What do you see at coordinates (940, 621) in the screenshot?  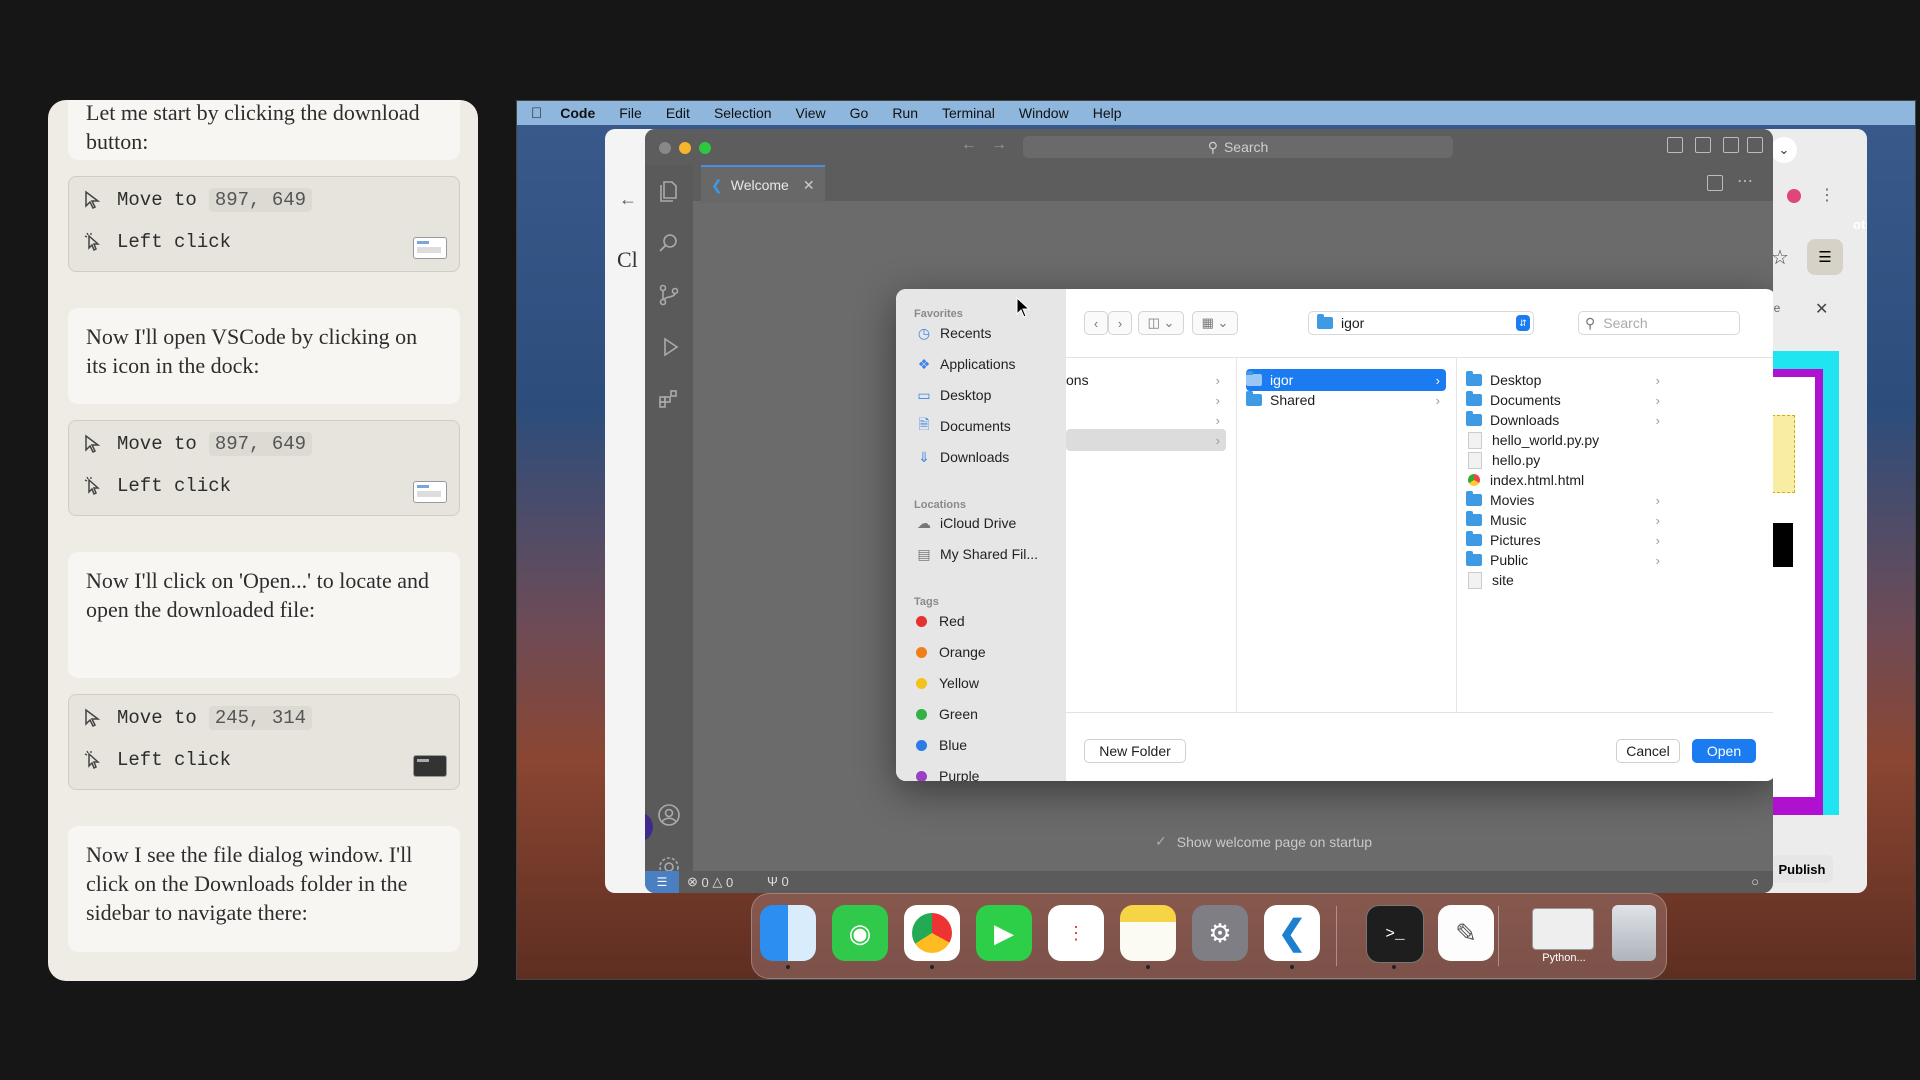 I see `tag-red: Red` at bounding box center [940, 621].